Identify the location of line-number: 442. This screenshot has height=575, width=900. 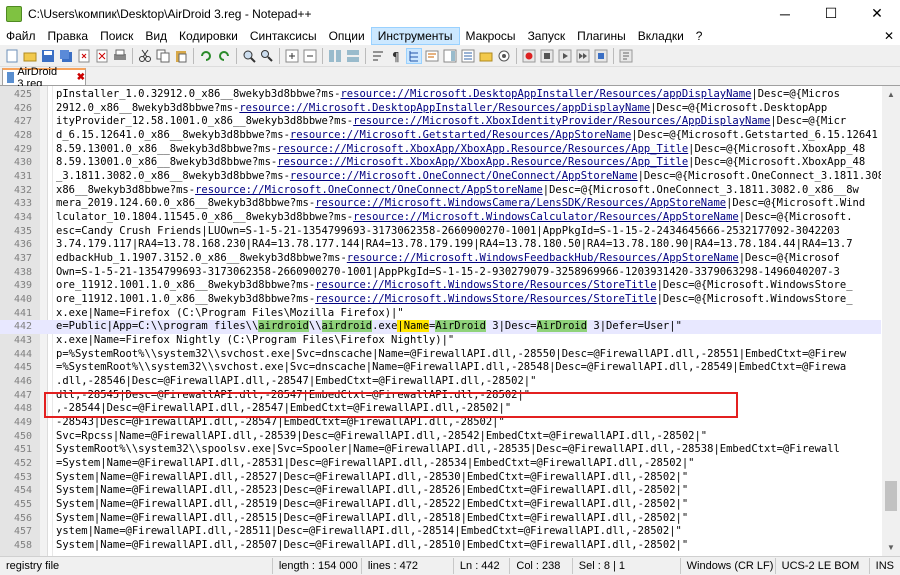
(22, 327).